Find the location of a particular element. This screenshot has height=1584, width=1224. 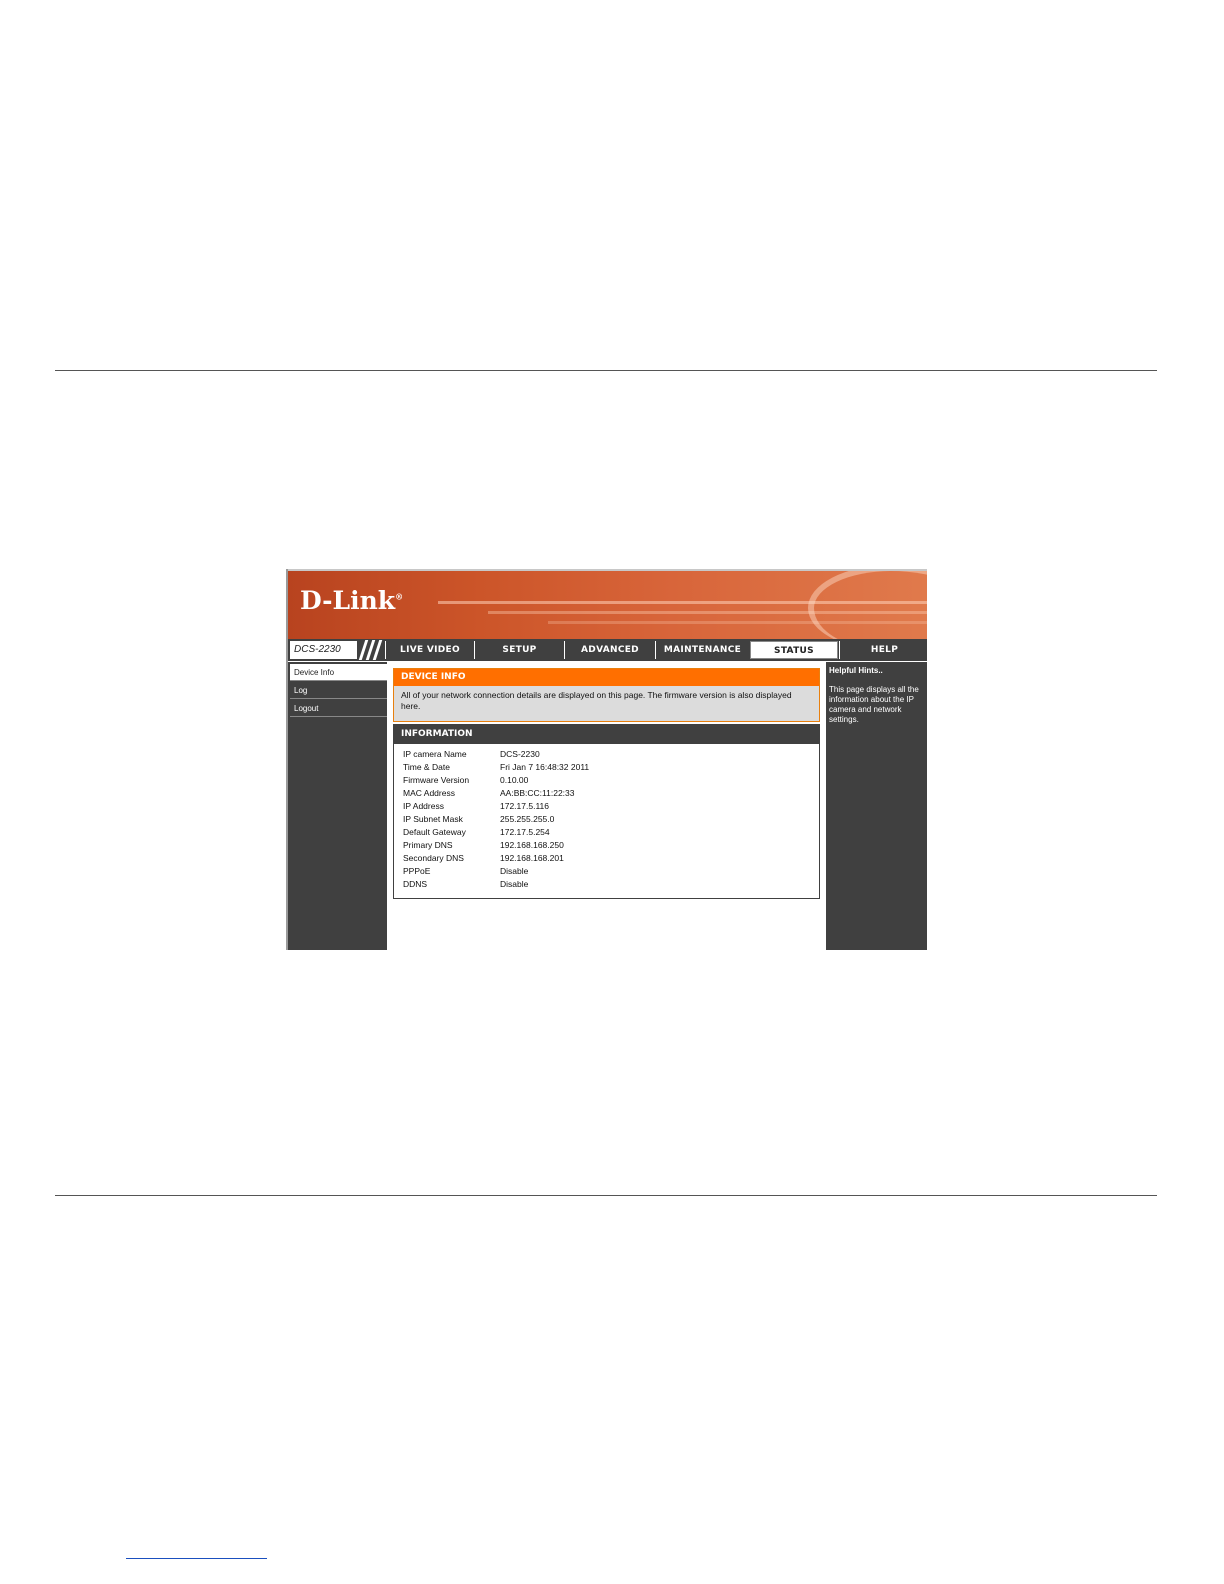

info-row: DDNS Disable is located at coordinates (603, 884).